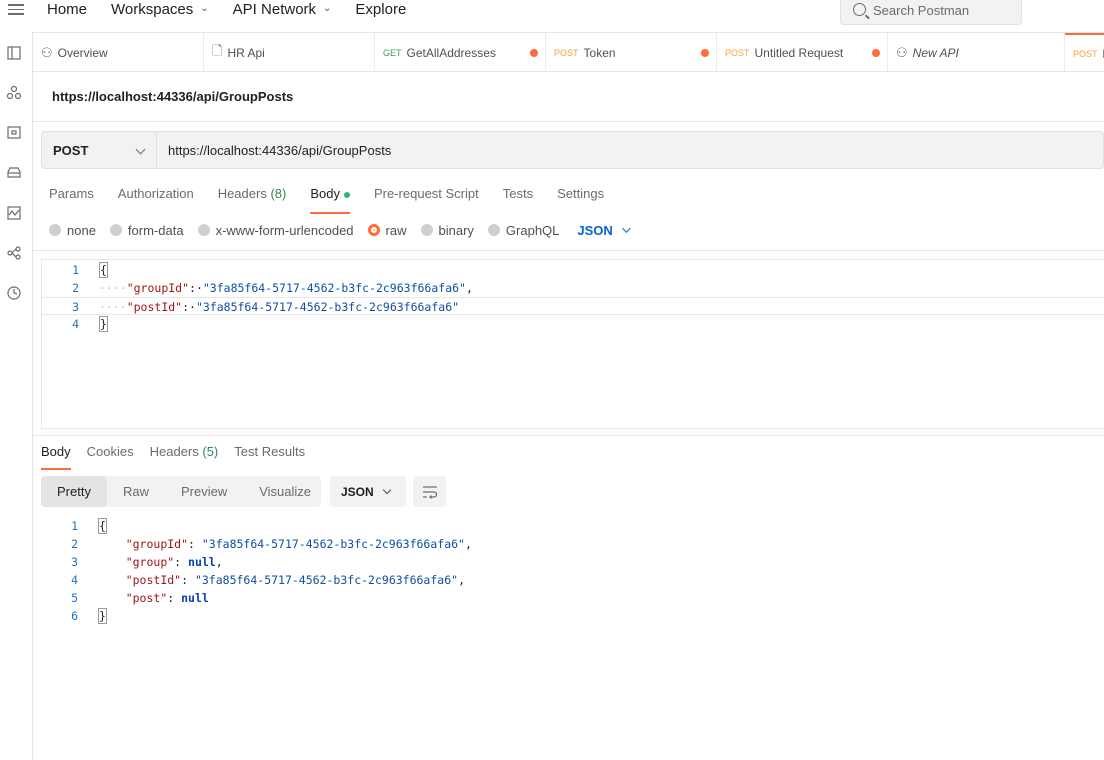  Describe the element at coordinates (210, 451) in the screenshot. I see `resp-headers-count: (5)` at that location.